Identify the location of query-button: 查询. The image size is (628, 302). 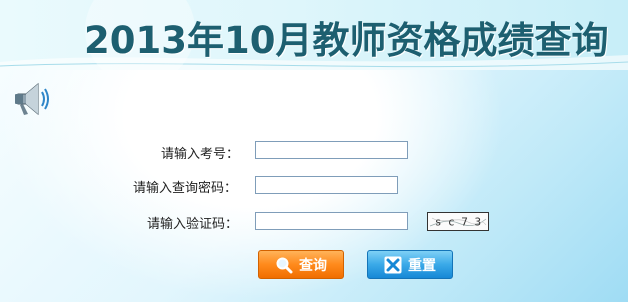
(301, 264).